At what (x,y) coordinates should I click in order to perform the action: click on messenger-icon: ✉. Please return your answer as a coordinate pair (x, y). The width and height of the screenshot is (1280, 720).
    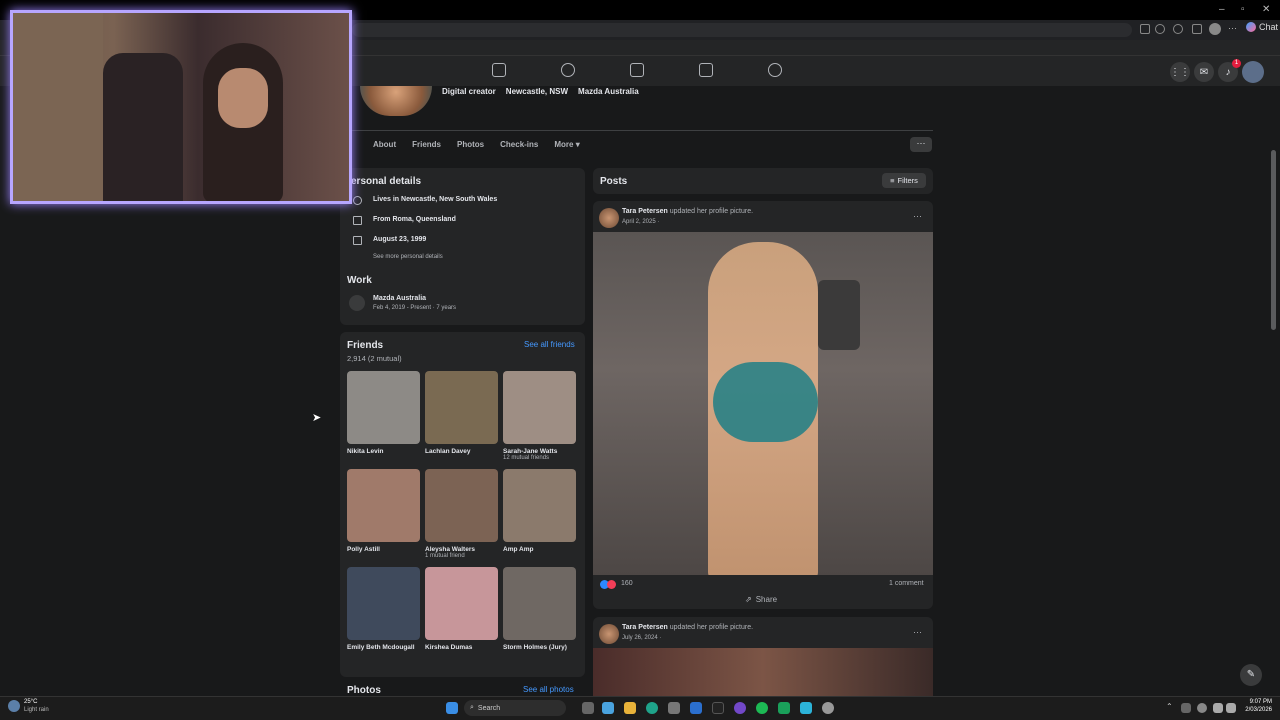
    Looking at the image, I should click on (1204, 72).